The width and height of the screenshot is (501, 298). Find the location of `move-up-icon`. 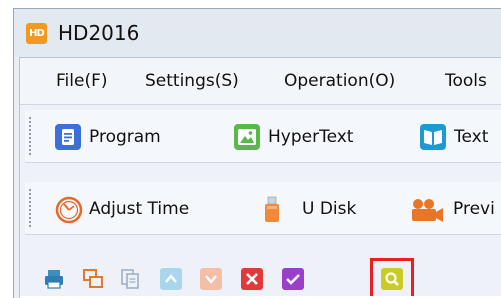

move-up-icon is located at coordinates (171, 279).